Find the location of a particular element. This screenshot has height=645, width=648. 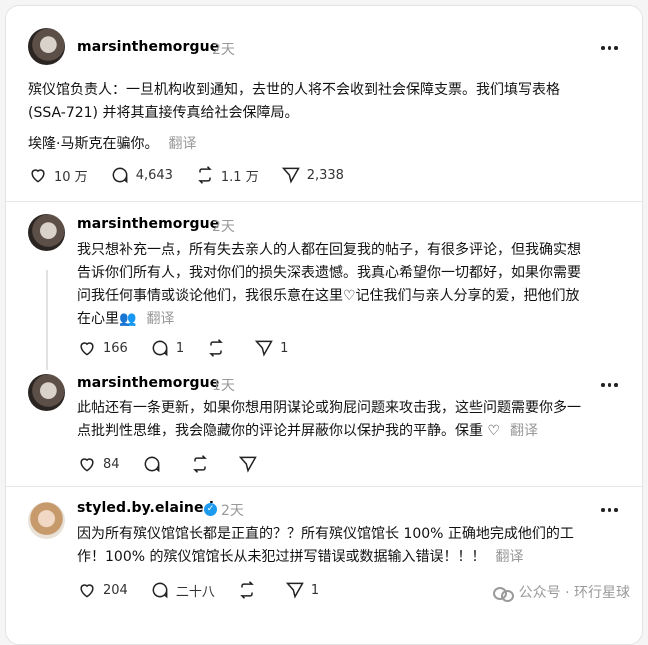

action-bar: 204 二十八 1 is located at coordinates (209, 590).